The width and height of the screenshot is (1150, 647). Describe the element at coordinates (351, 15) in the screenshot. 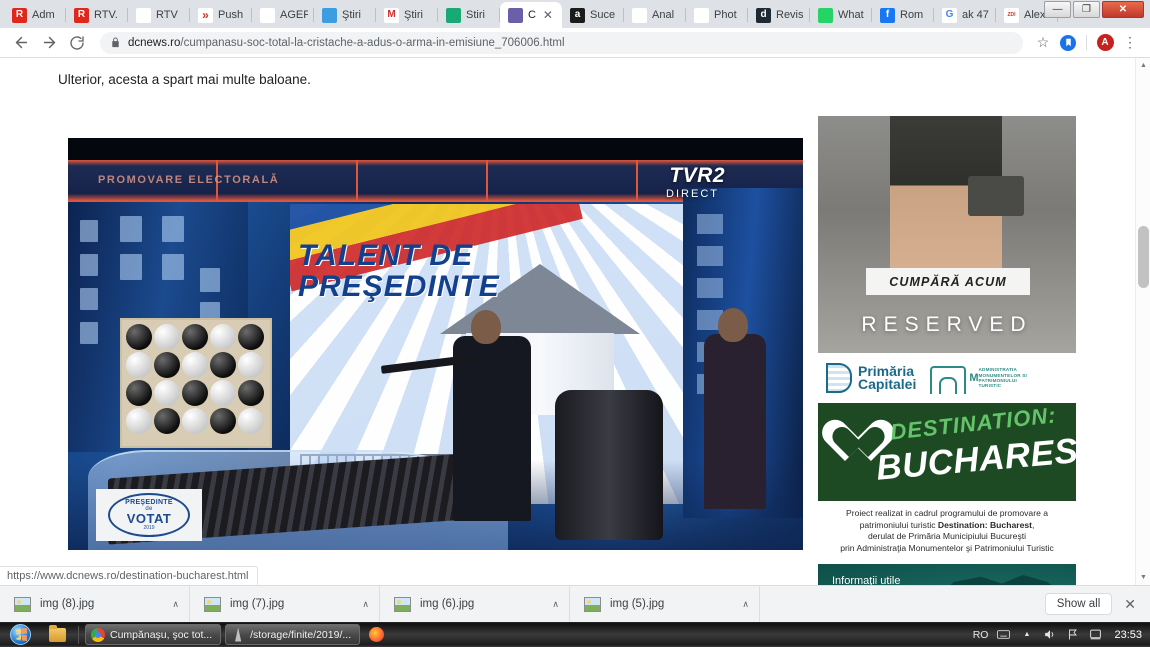

I see `tab-title: Ştiri` at that location.